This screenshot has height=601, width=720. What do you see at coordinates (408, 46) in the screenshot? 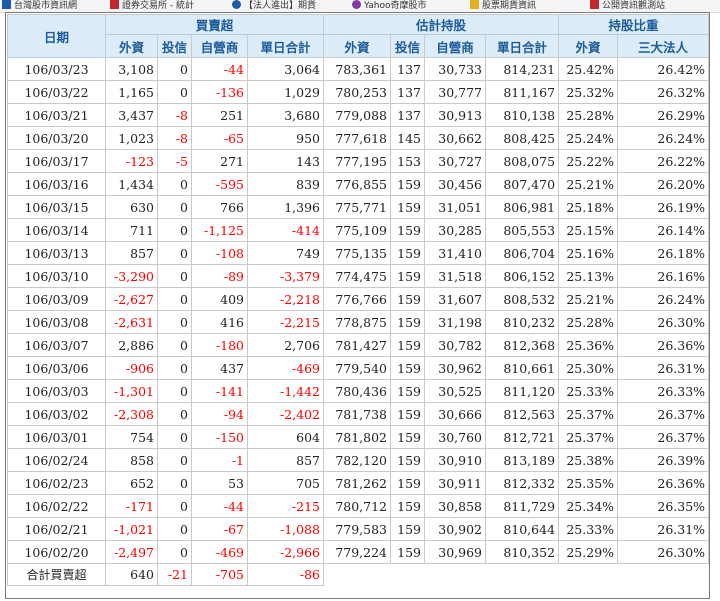
I see `header-holding-trust: 投信` at bounding box center [408, 46].